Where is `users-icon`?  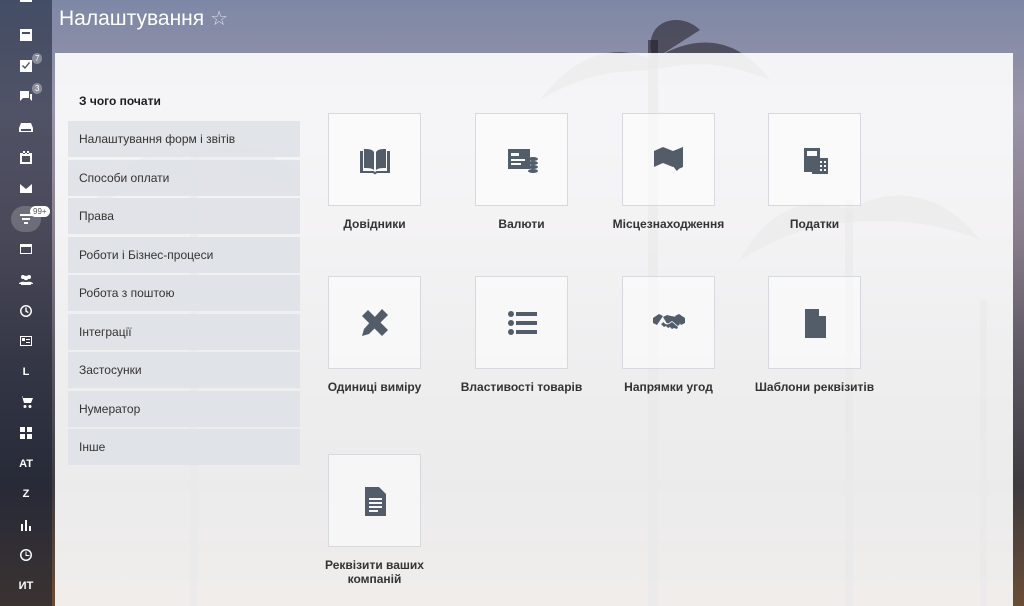
users-icon is located at coordinates (26, 280).